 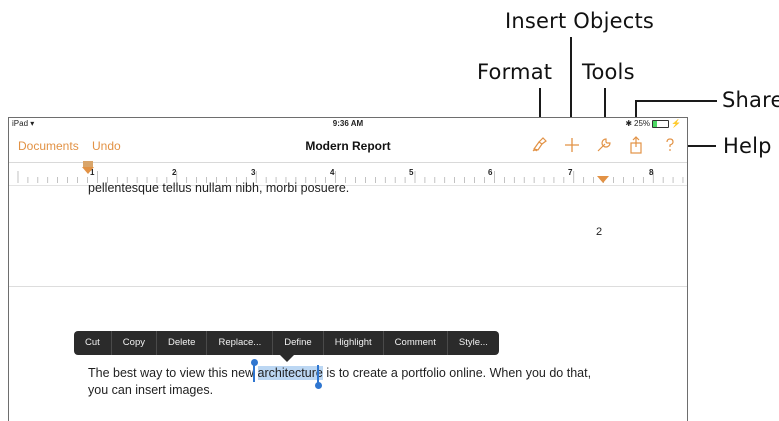 I want to click on page-break, so click(x=348, y=286).